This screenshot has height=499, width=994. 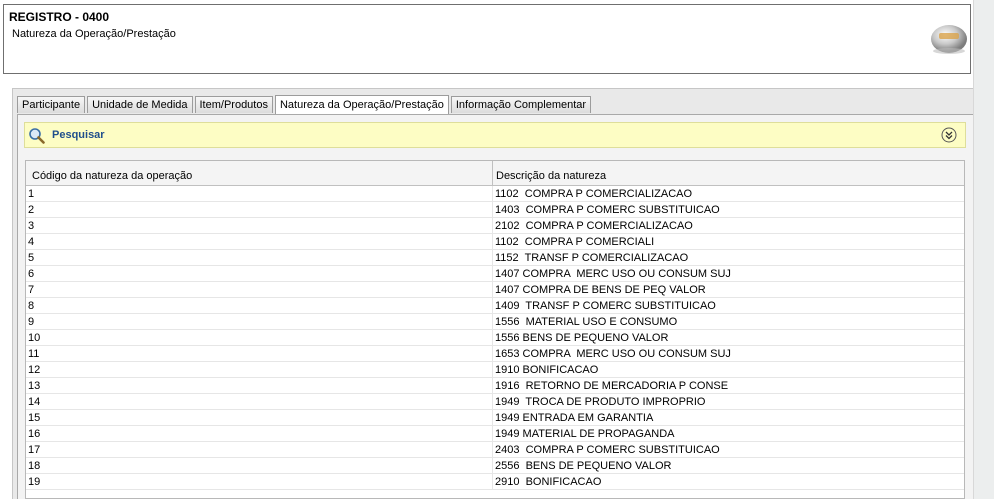 I want to click on table-row: 4 1102 COMPRA P COMERCIALI, so click(x=495, y=242).